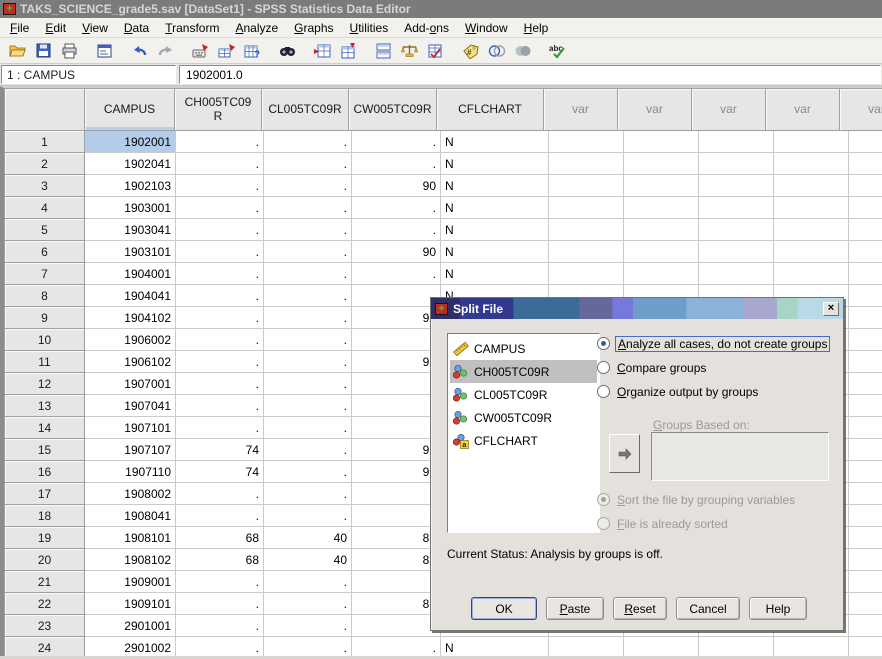 The width and height of the screenshot is (882, 659). Describe the element at coordinates (44, 427) in the screenshot. I see `row-header: 14` at that location.